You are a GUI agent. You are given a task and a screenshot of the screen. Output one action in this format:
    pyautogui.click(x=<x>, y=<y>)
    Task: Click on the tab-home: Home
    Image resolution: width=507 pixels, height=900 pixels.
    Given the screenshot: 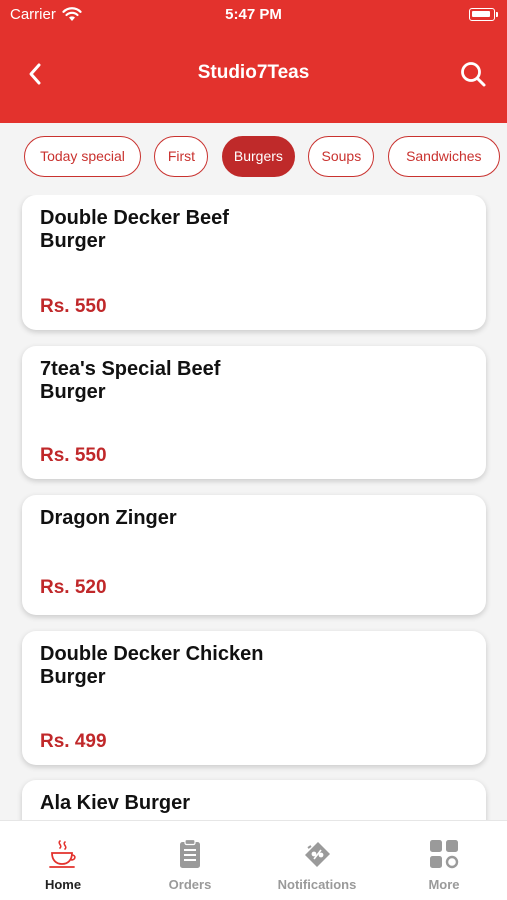 What is the action you would take?
    pyautogui.click(x=63, y=860)
    